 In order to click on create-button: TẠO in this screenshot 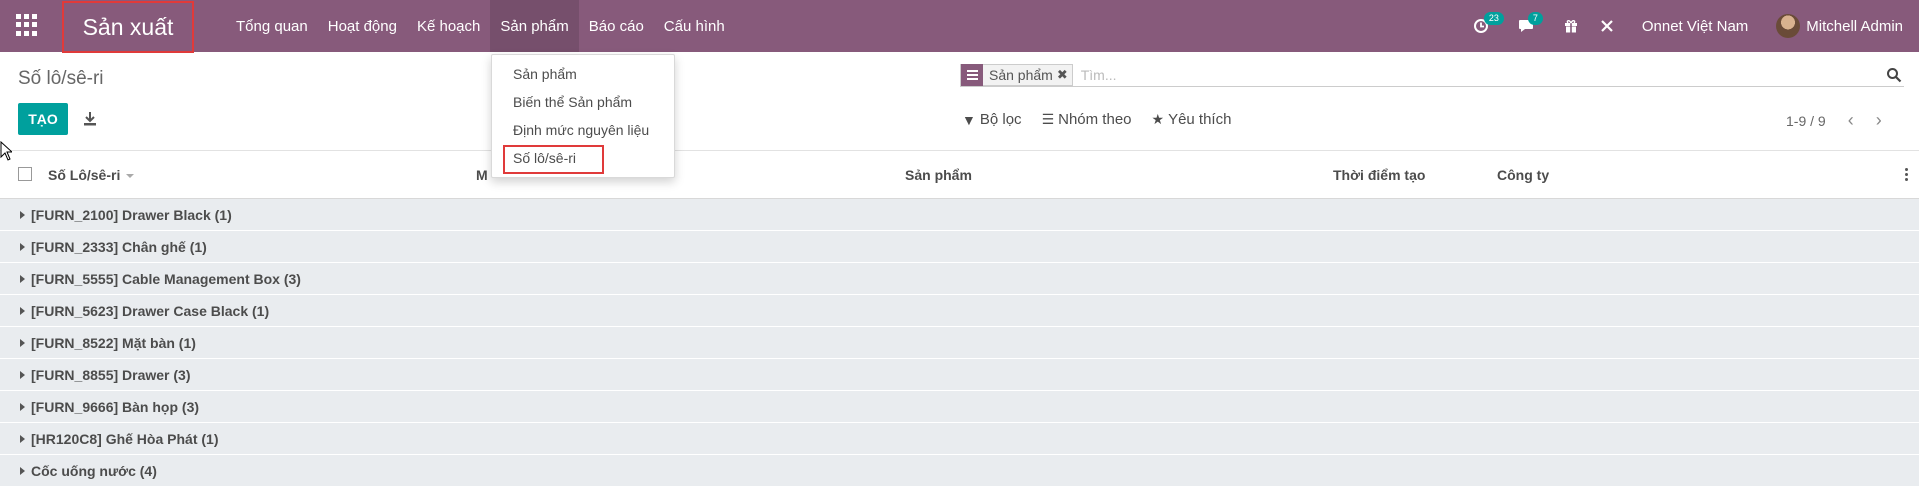, I will do `click(43, 119)`.